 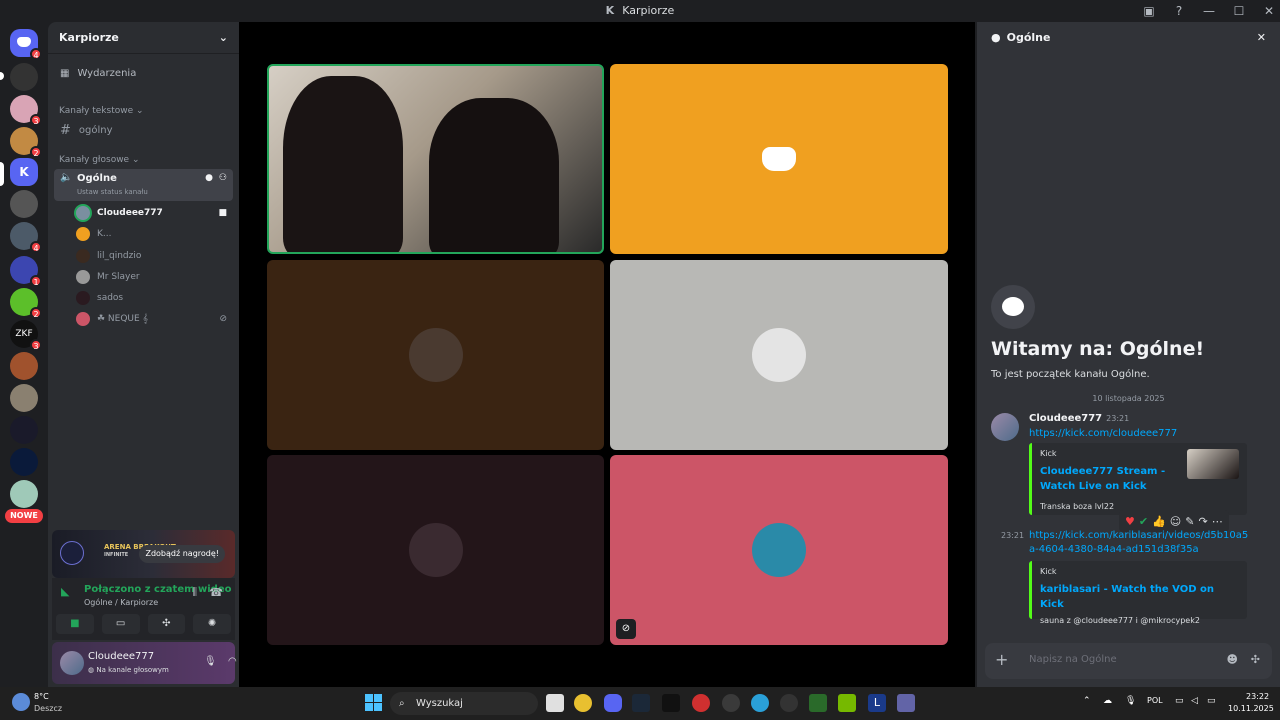 I want to click on cloud-icon: ☁, so click(x=1107, y=701).